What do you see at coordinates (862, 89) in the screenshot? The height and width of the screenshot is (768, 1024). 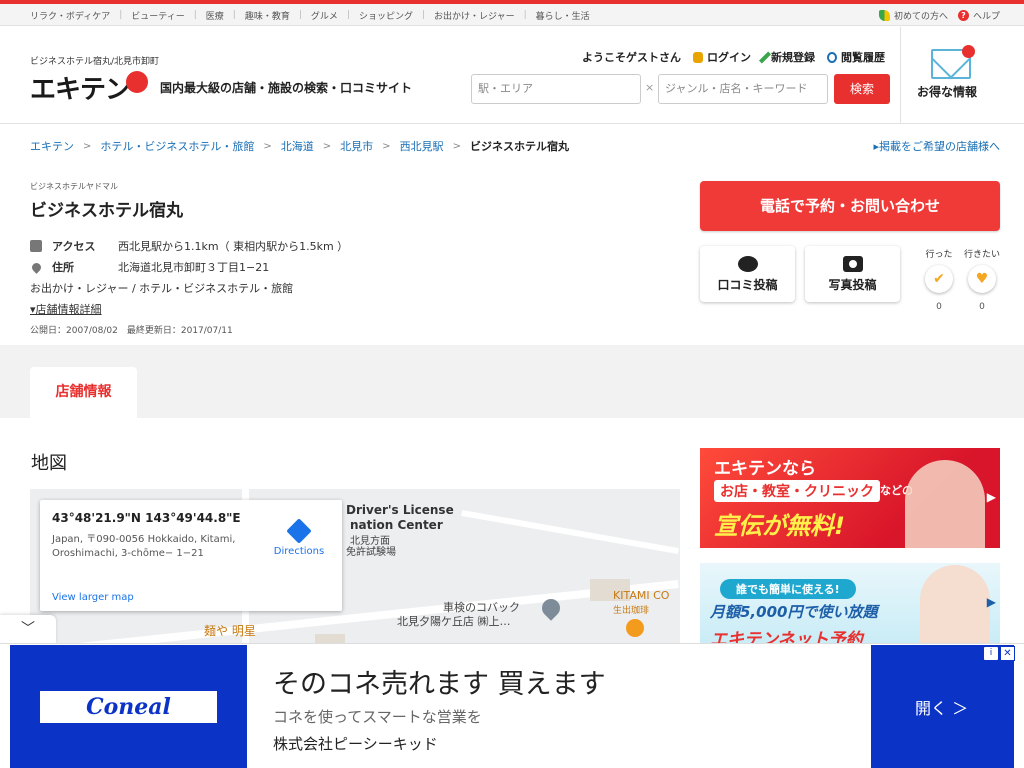 I see `search-button: 検索` at bounding box center [862, 89].